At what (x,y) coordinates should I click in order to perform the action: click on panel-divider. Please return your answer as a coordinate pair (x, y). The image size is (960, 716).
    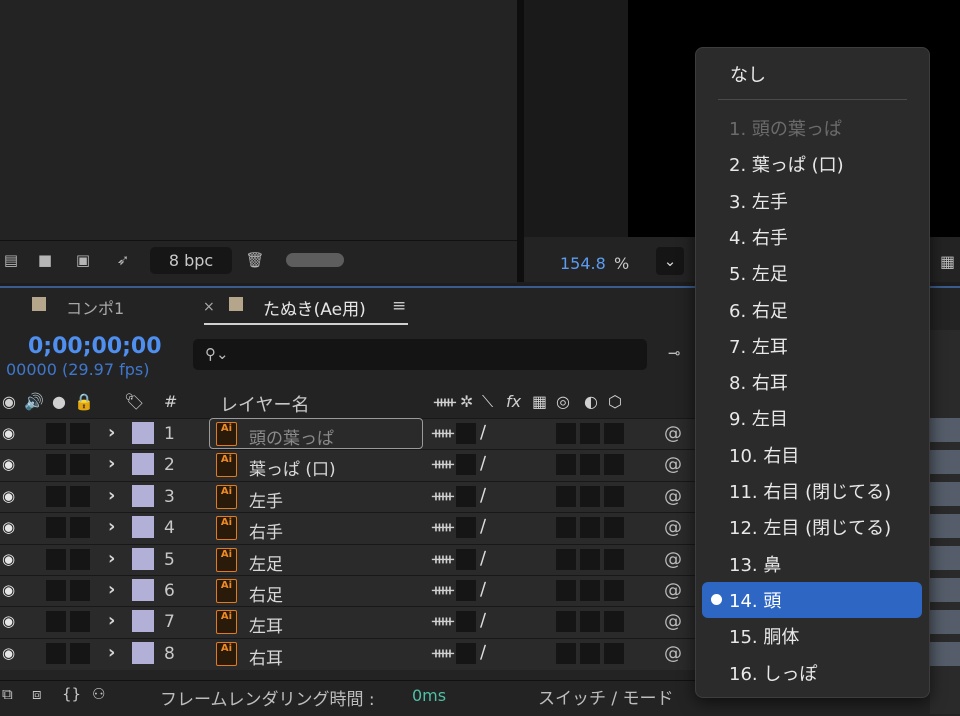
    Looking at the image, I should click on (520, 141).